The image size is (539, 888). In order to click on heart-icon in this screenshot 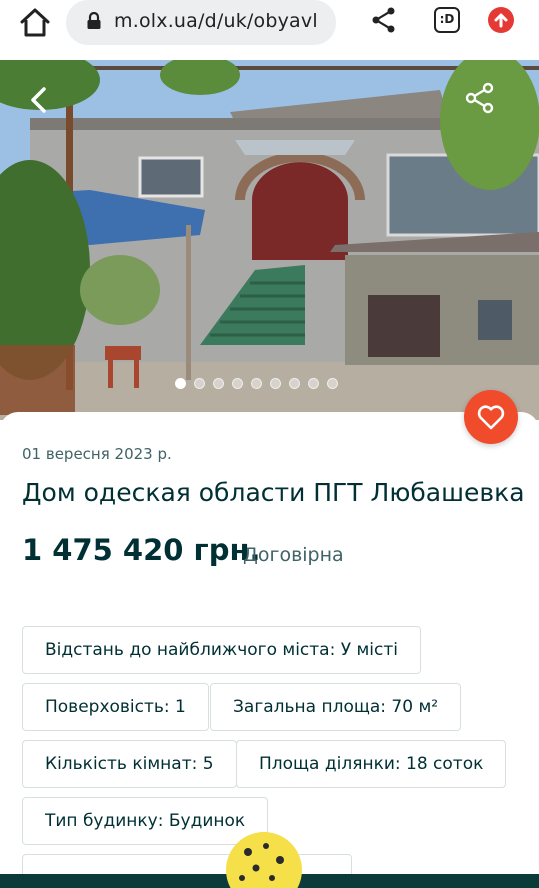, I will do `click(491, 417)`.